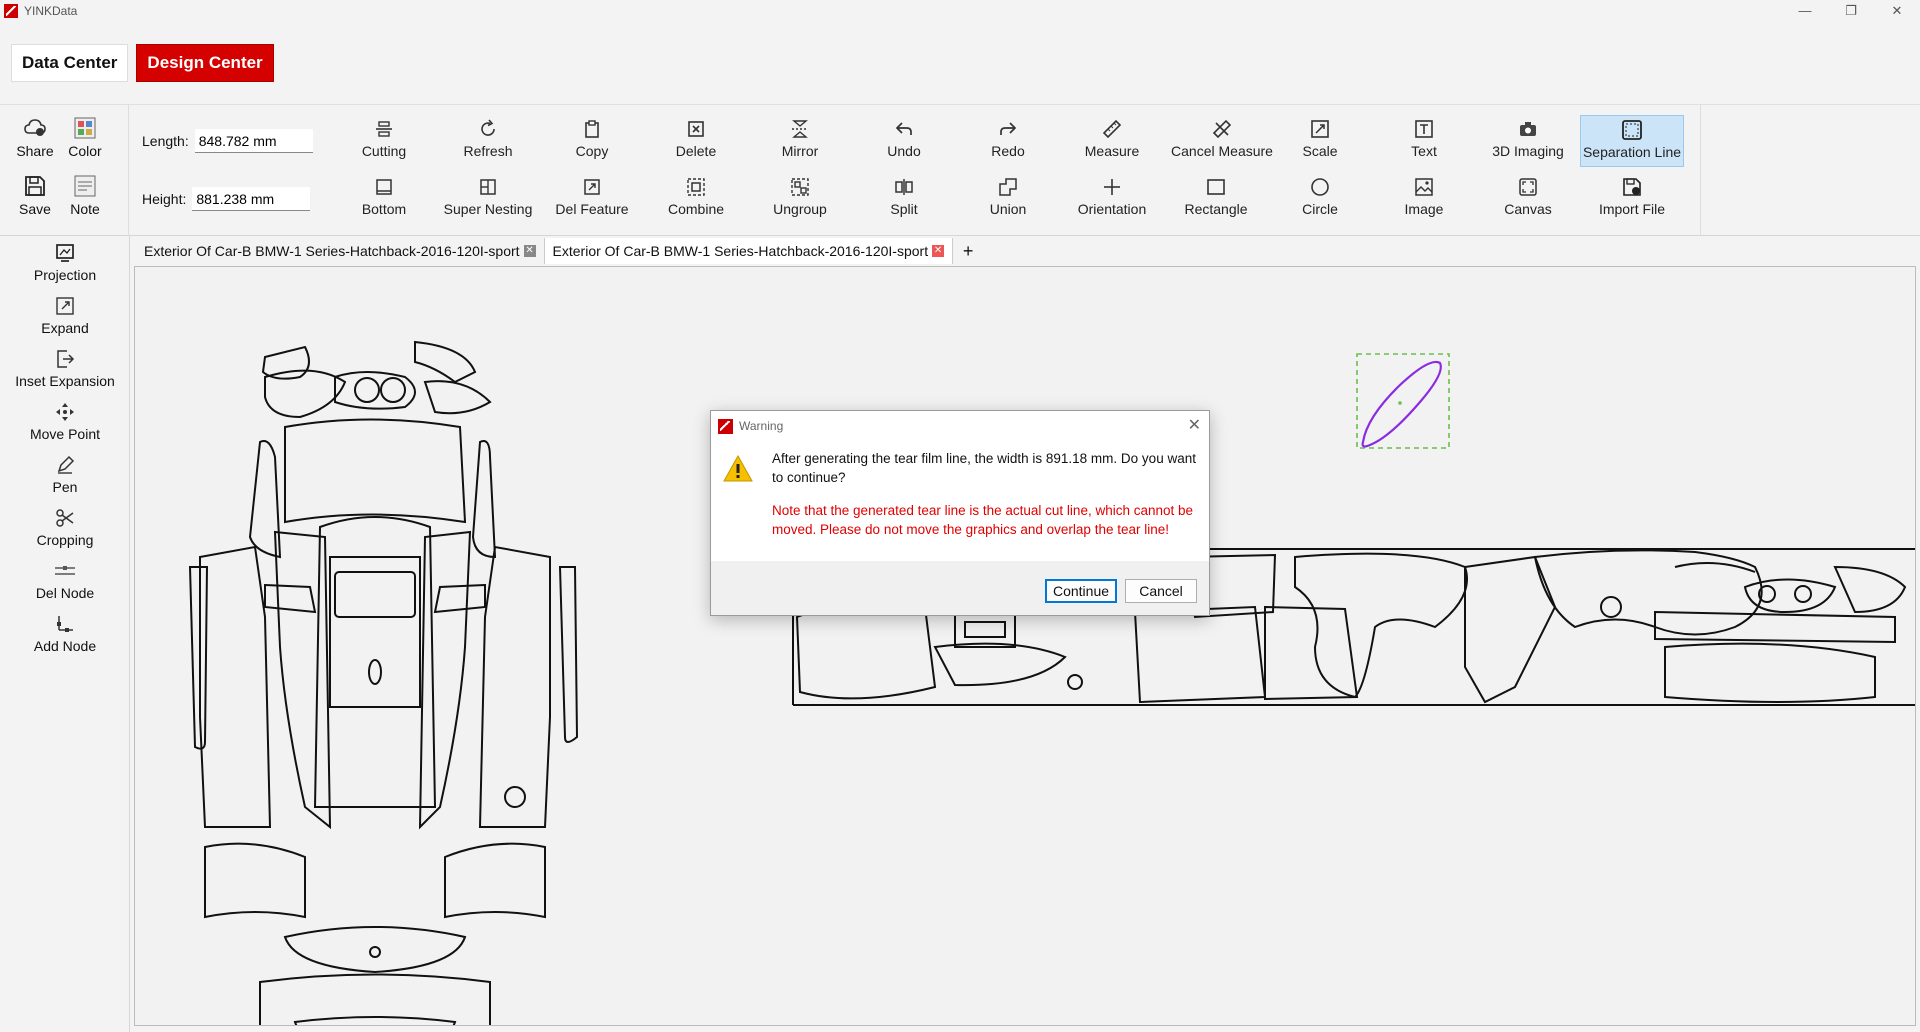 The width and height of the screenshot is (1920, 1032). What do you see at coordinates (65, 262) in the screenshot?
I see `sidebar-item-projection: Projection` at bounding box center [65, 262].